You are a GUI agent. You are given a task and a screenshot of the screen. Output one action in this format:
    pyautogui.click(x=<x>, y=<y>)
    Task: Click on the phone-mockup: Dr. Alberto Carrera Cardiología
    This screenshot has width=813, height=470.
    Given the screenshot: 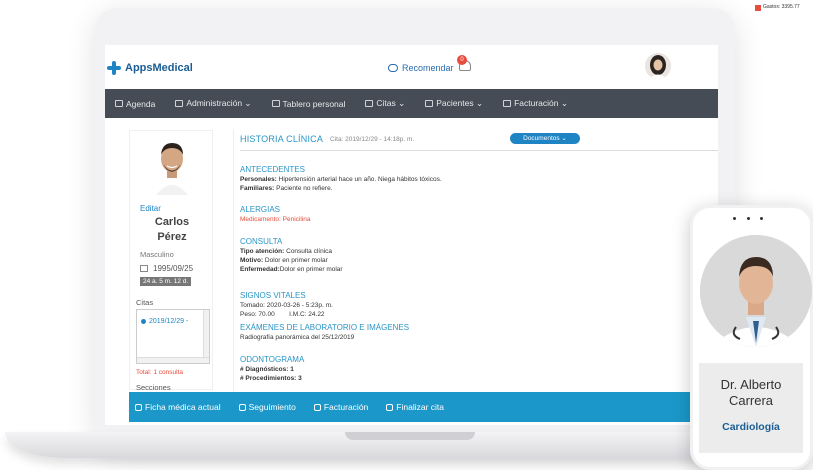 What is the action you would take?
    pyautogui.click(x=751, y=337)
    